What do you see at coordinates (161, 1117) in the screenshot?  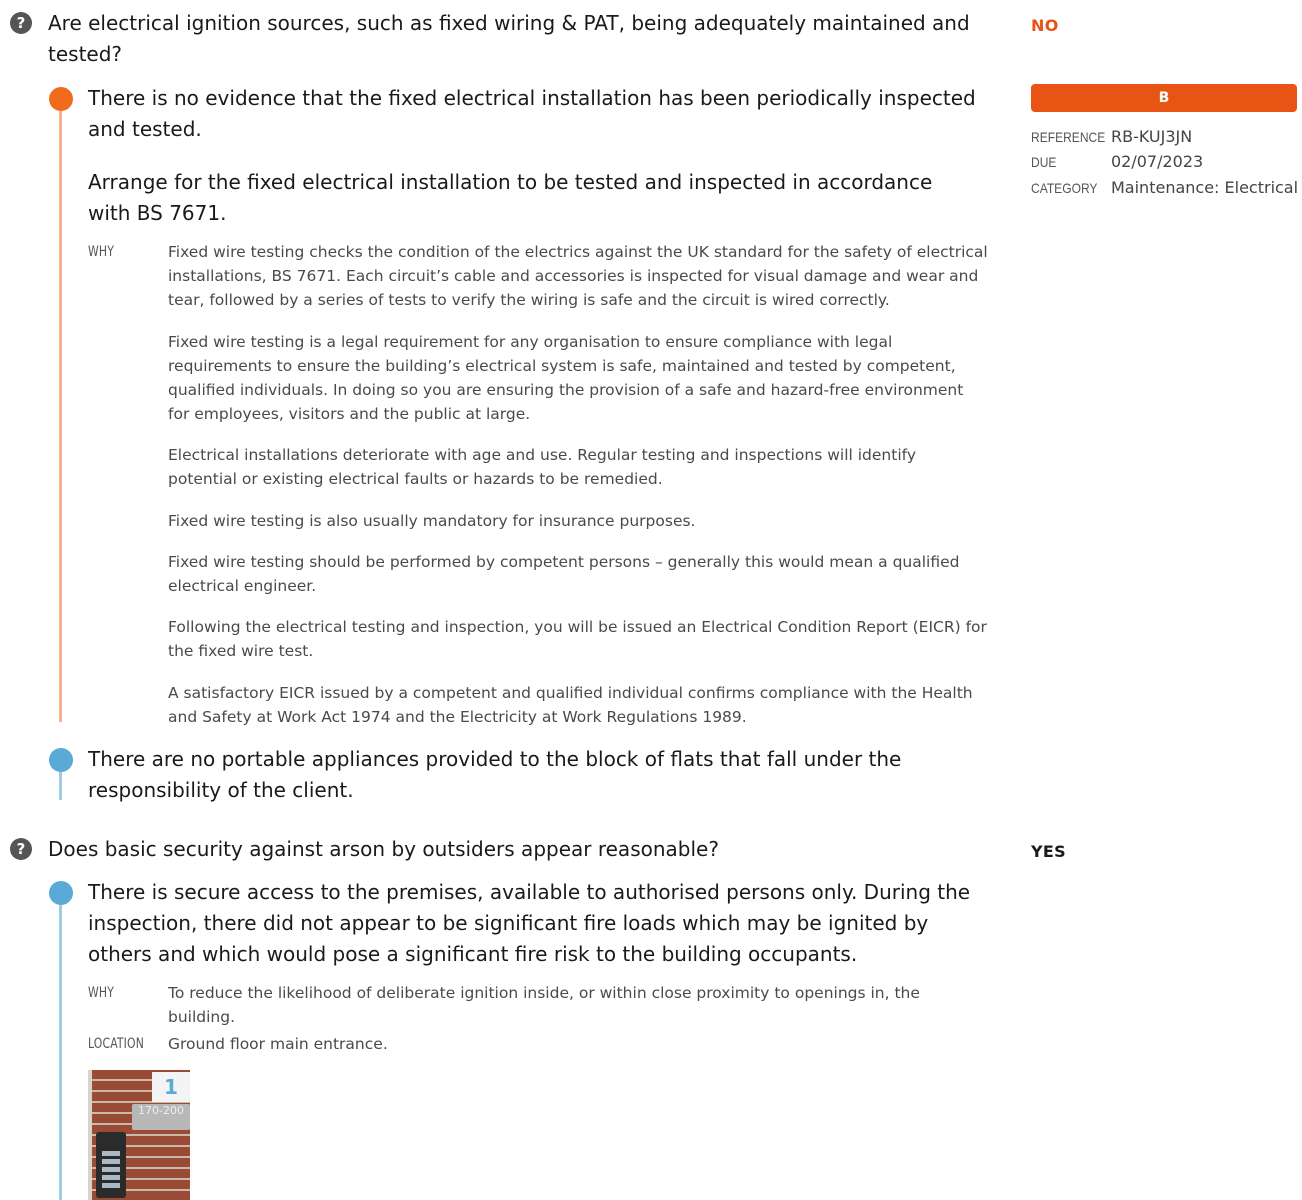 I see `building-number-sign: 170-200` at bounding box center [161, 1117].